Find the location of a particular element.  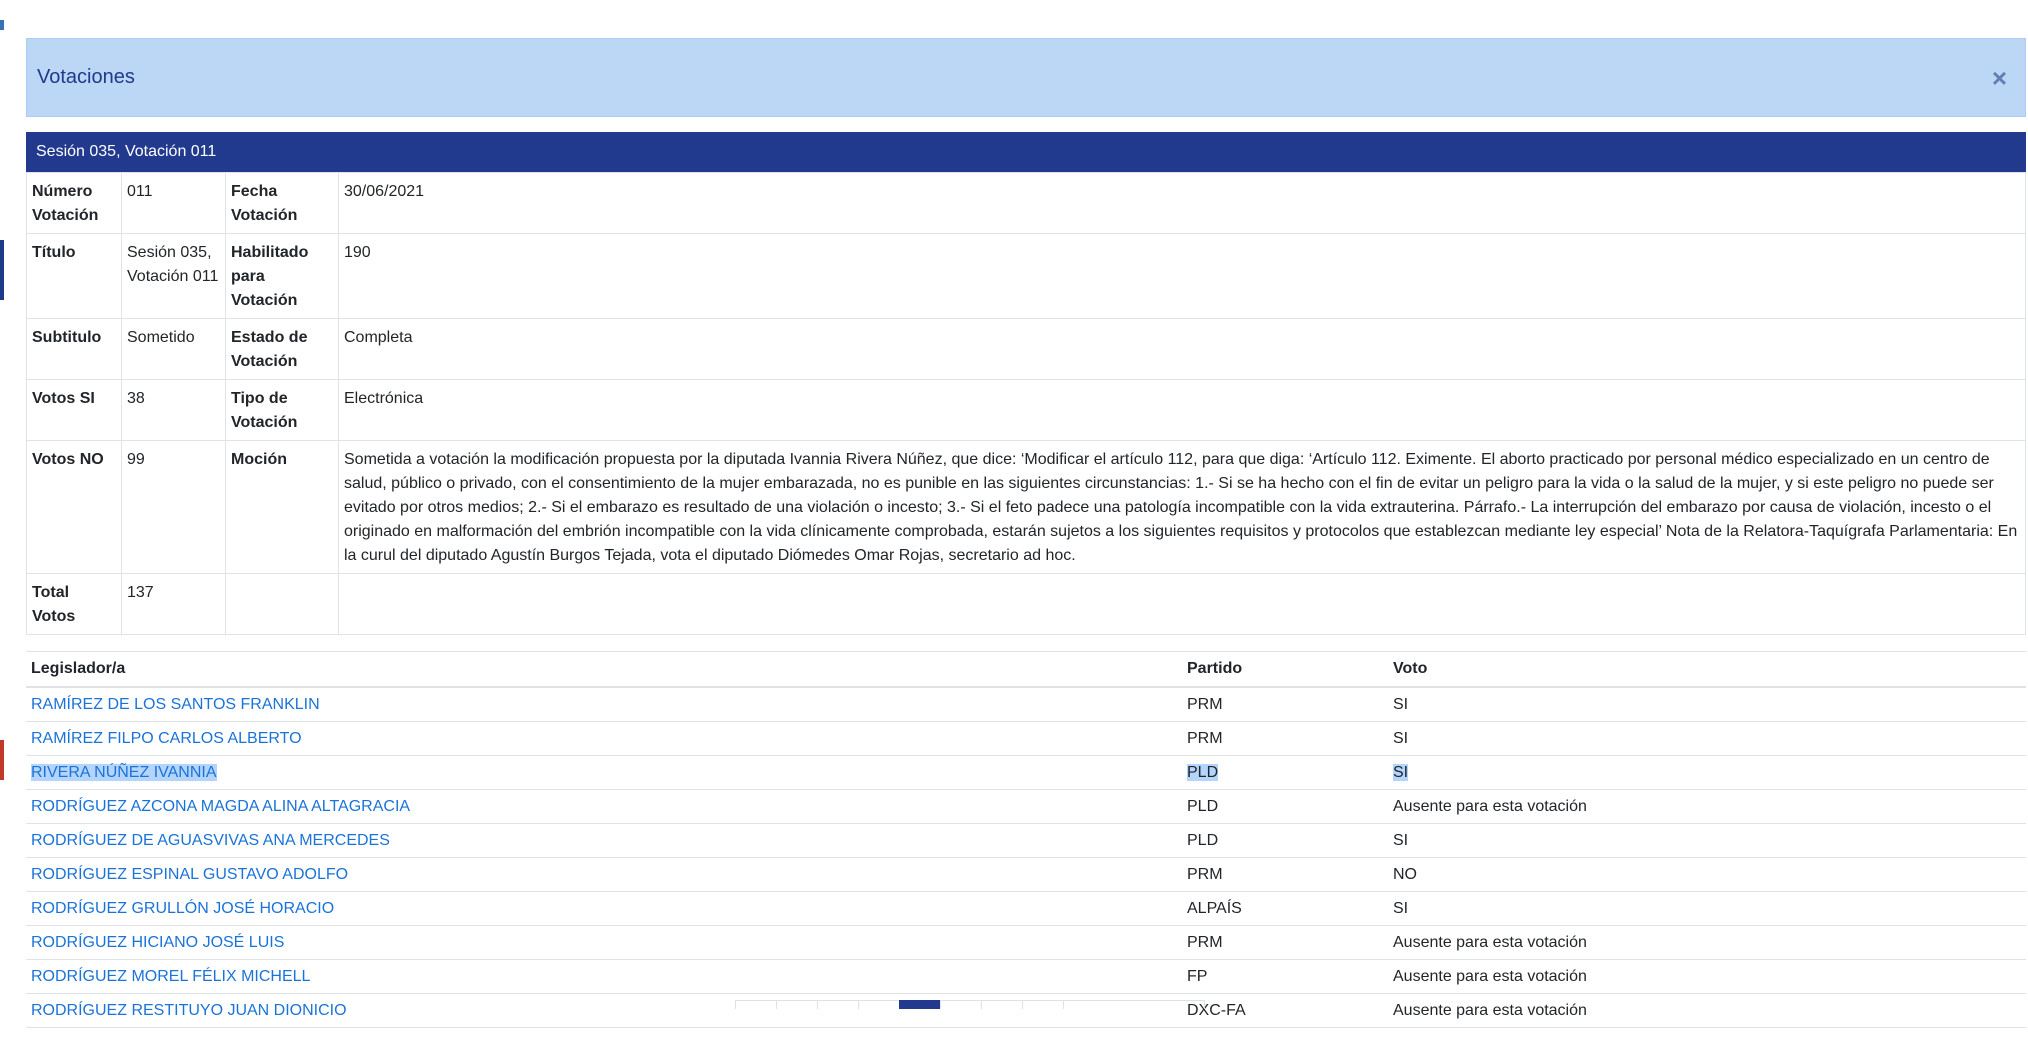

legislator-link: RIVERA NÚÑEZ IVANNIA is located at coordinates (124, 772).